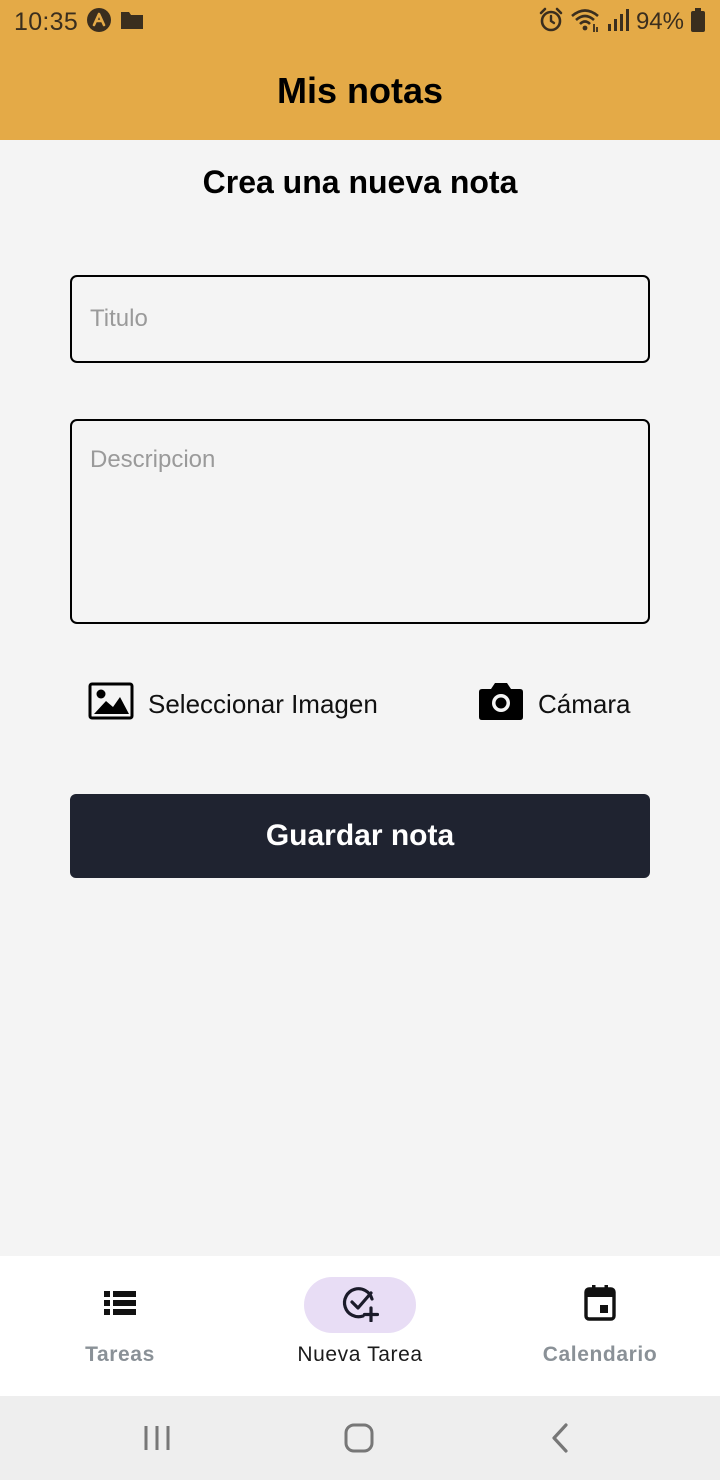  I want to click on nav-label-tareas: Tareas, so click(120, 1354).